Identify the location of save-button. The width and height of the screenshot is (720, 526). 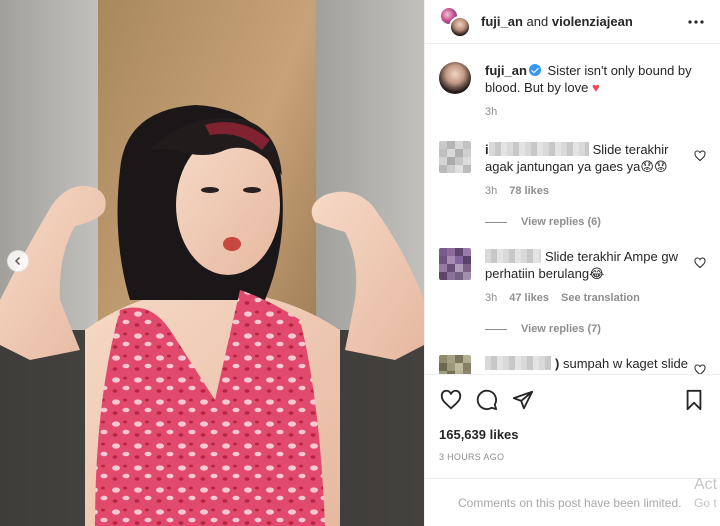
(694, 400).